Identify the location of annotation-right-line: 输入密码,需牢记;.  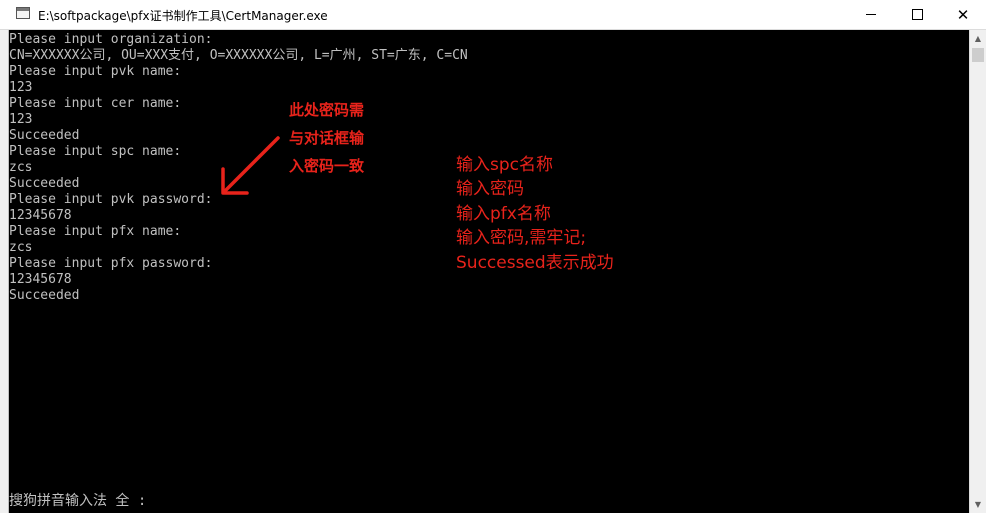
(521, 238).